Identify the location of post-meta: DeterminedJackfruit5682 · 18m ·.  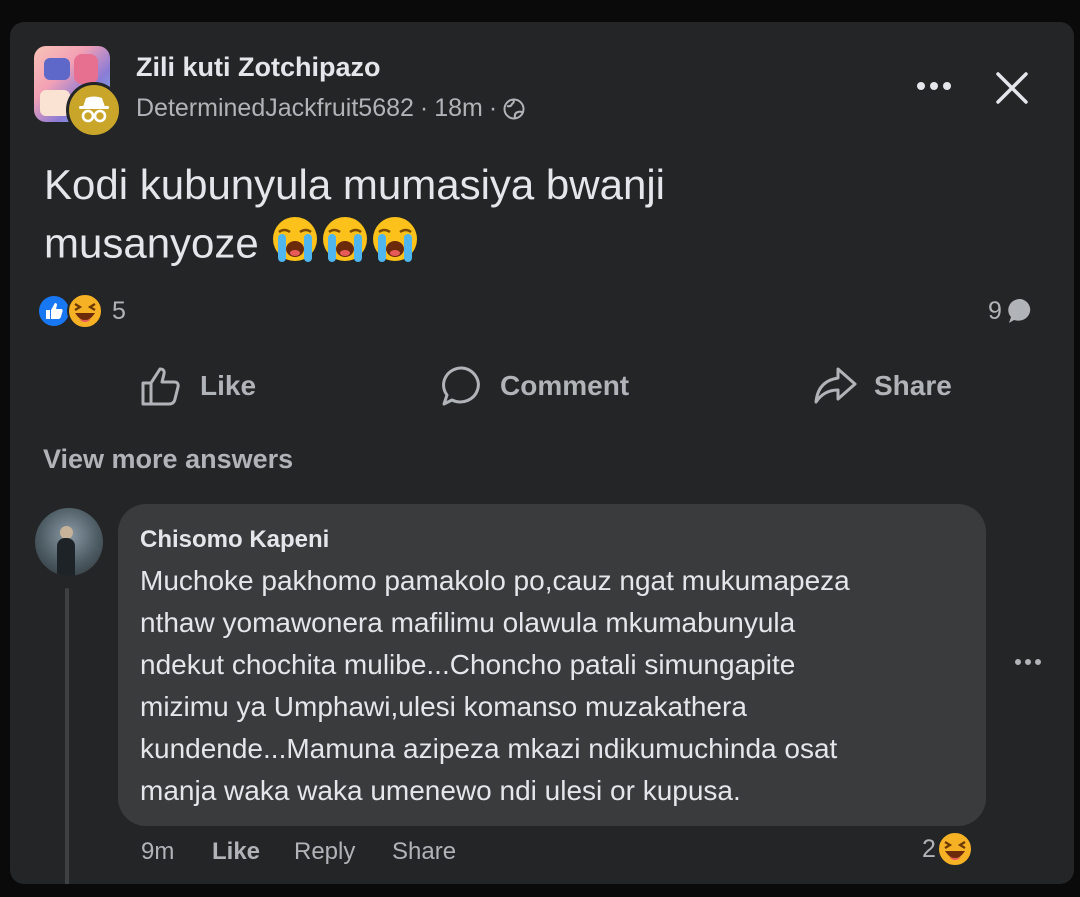
(330, 108).